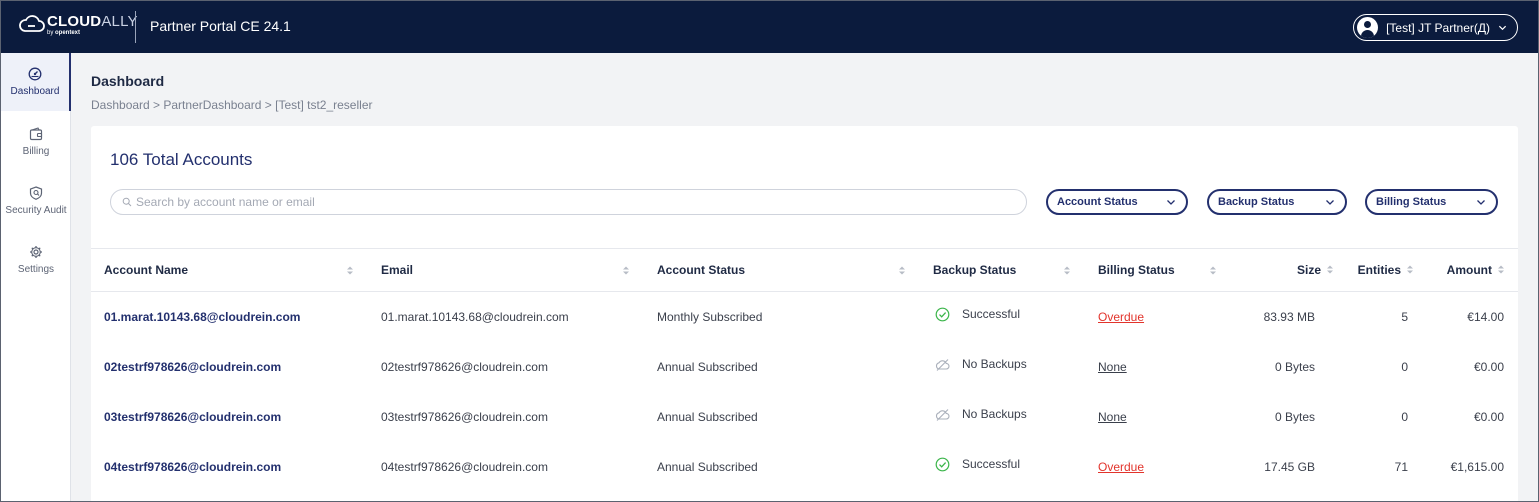 Image resolution: width=1539 pixels, height=502 pixels. What do you see at coordinates (36, 82) in the screenshot?
I see `sidebar-item-dashboard: Dashboard` at bounding box center [36, 82].